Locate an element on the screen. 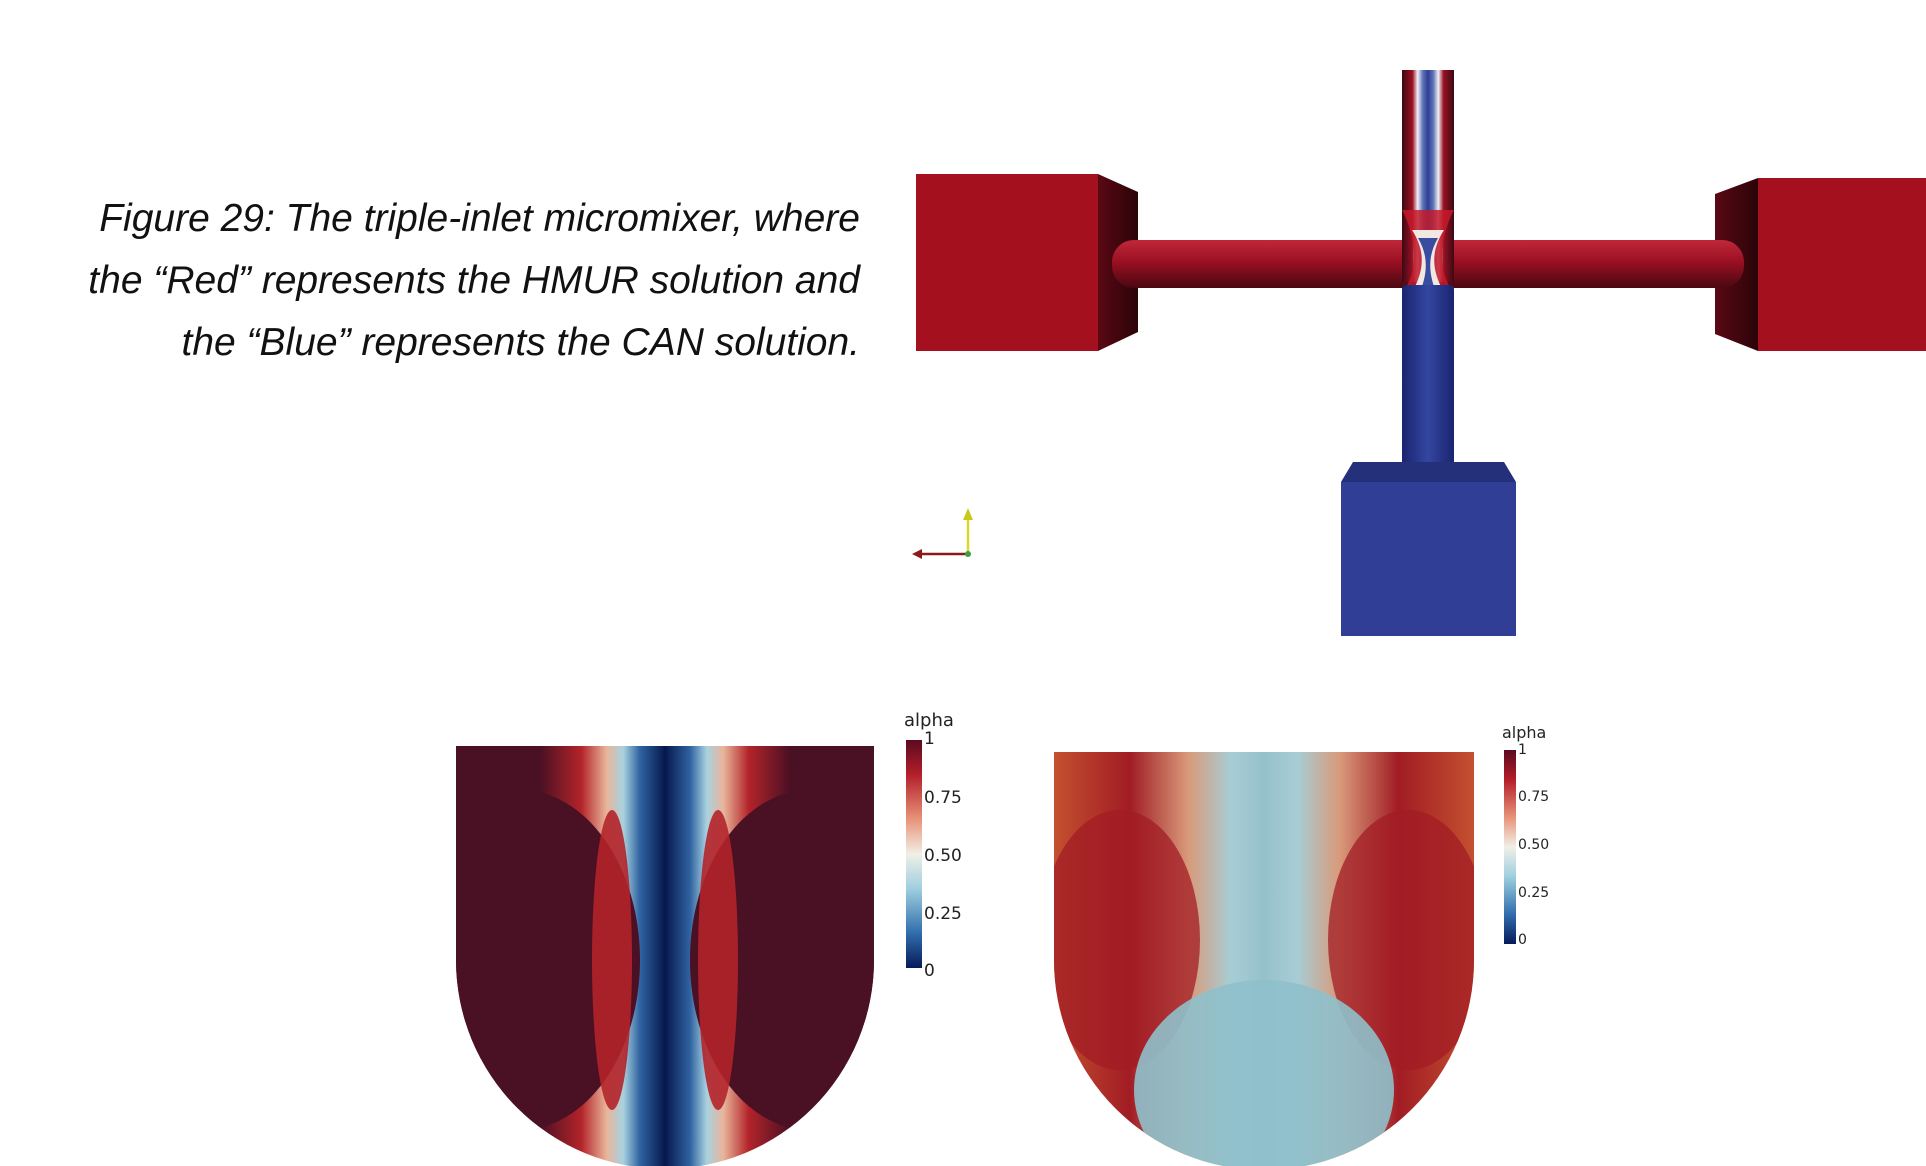 The width and height of the screenshot is (1926, 1166). colorbar-right-scale is located at coordinates (1510, 847).